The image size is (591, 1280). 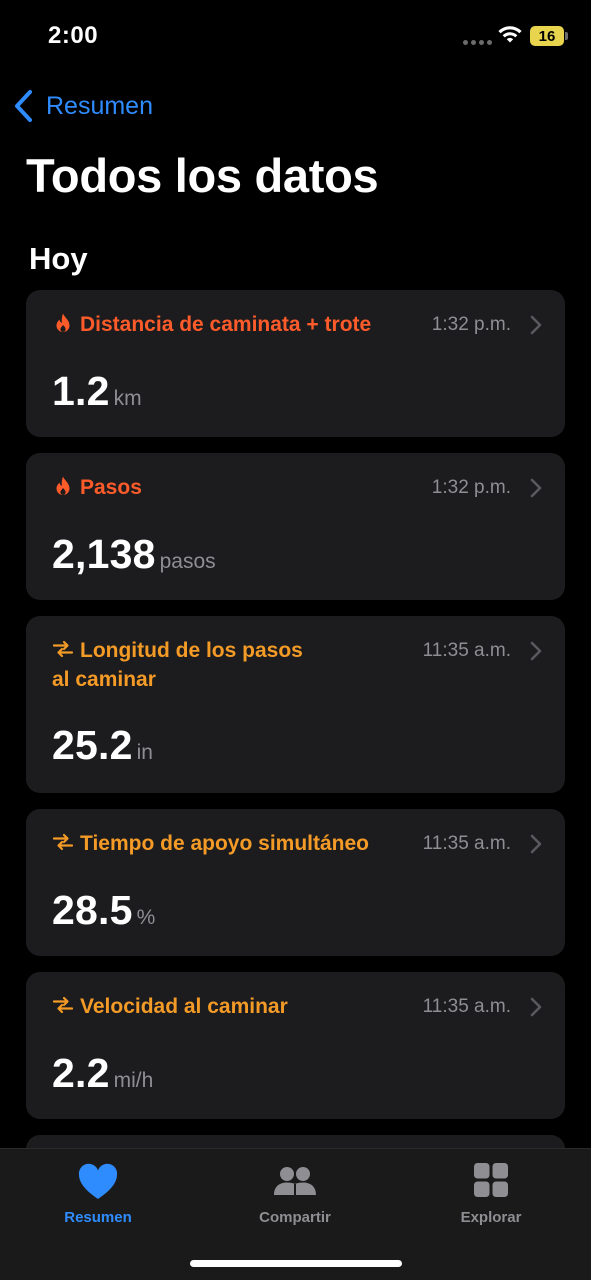 I want to click on tab-label: Compartir, so click(x=295, y=1217).